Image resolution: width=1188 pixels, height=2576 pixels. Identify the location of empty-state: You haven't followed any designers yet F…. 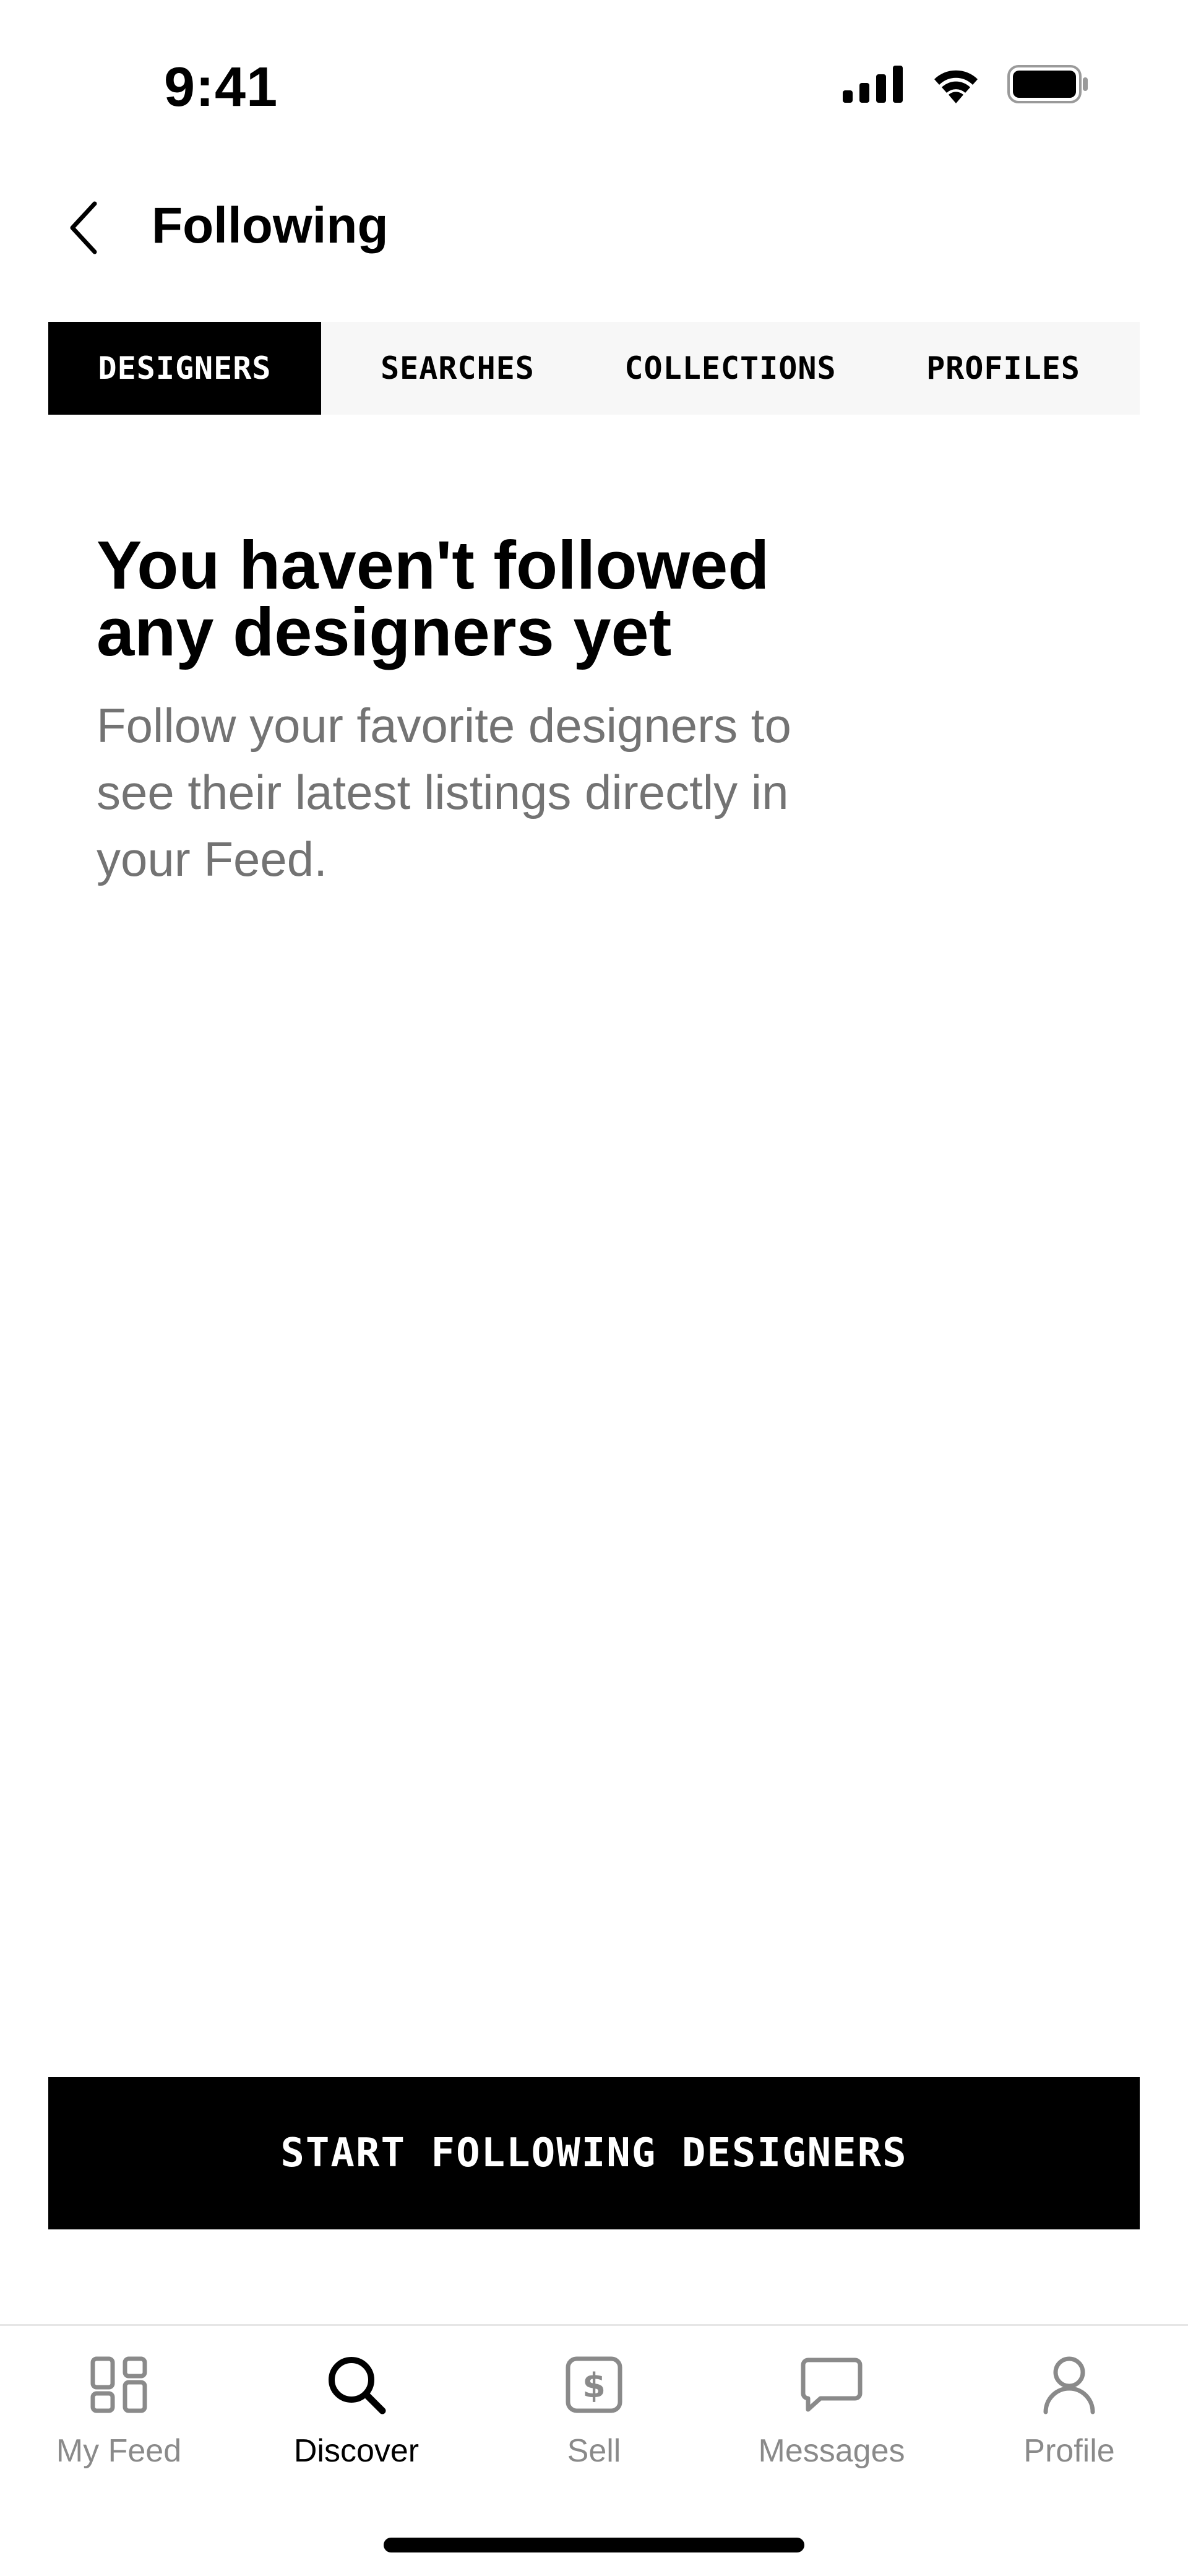
(499, 712).